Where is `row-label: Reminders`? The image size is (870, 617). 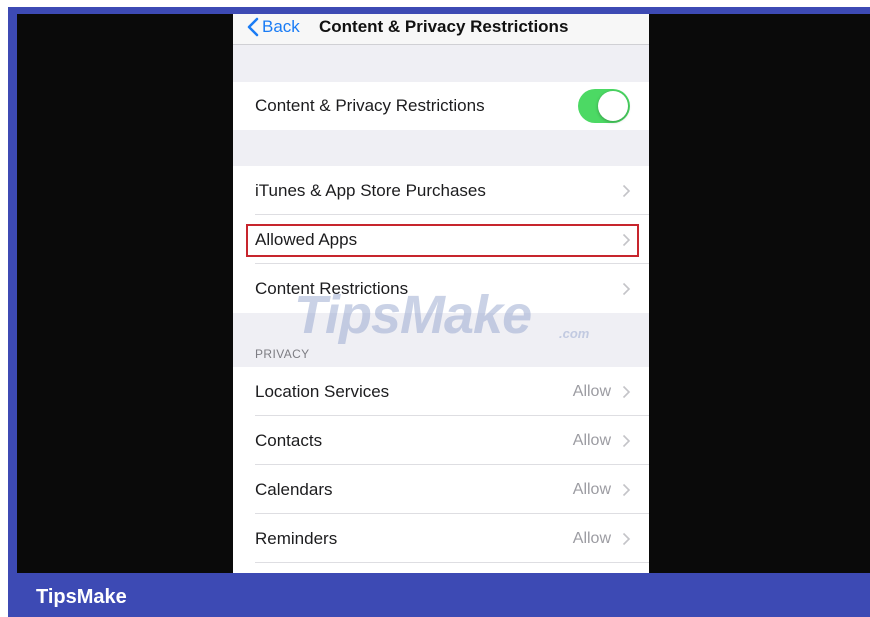 row-label: Reminders is located at coordinates (296, 538).